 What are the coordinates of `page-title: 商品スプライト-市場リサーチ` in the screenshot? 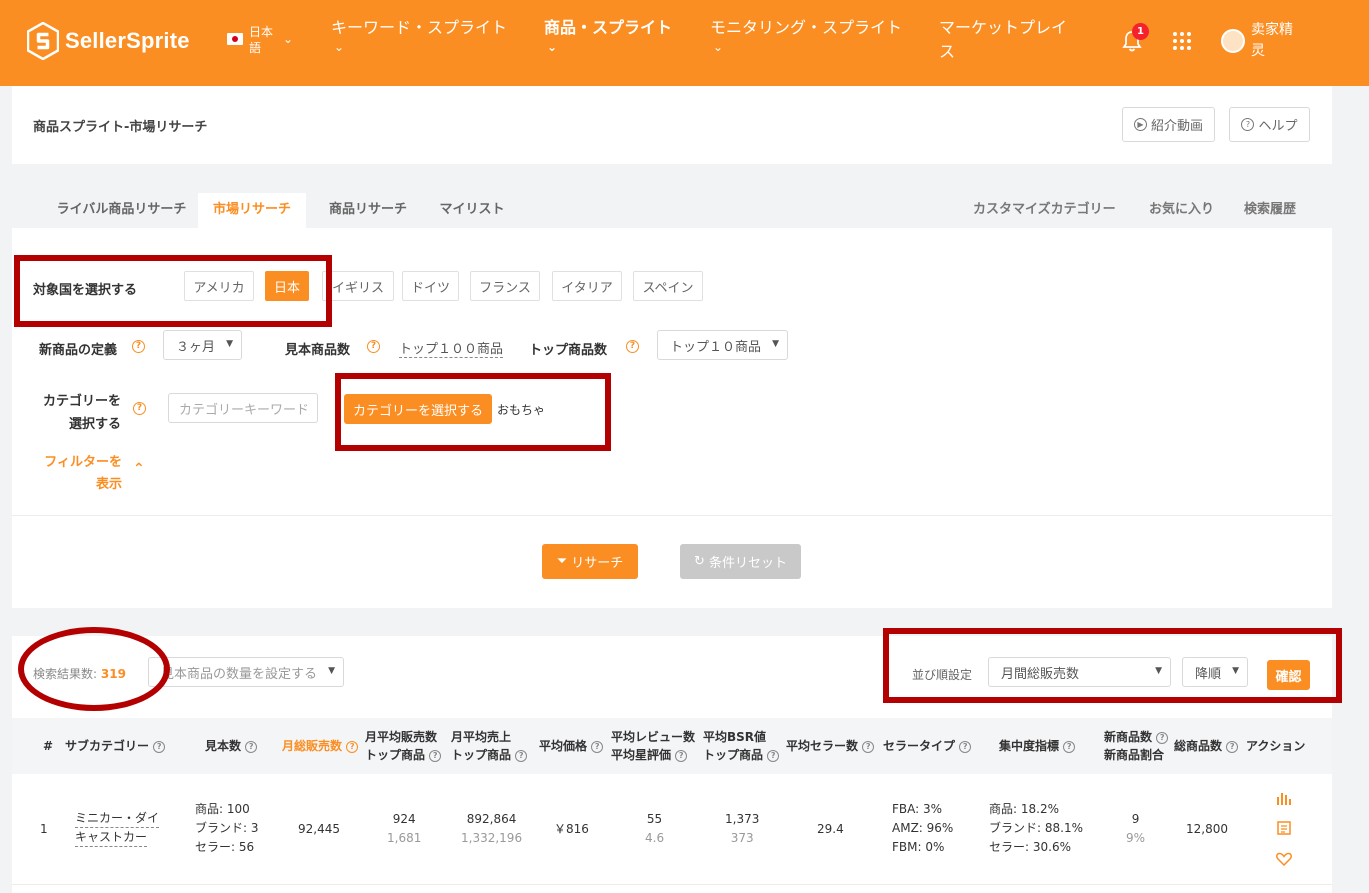 It's located at (120, 127).